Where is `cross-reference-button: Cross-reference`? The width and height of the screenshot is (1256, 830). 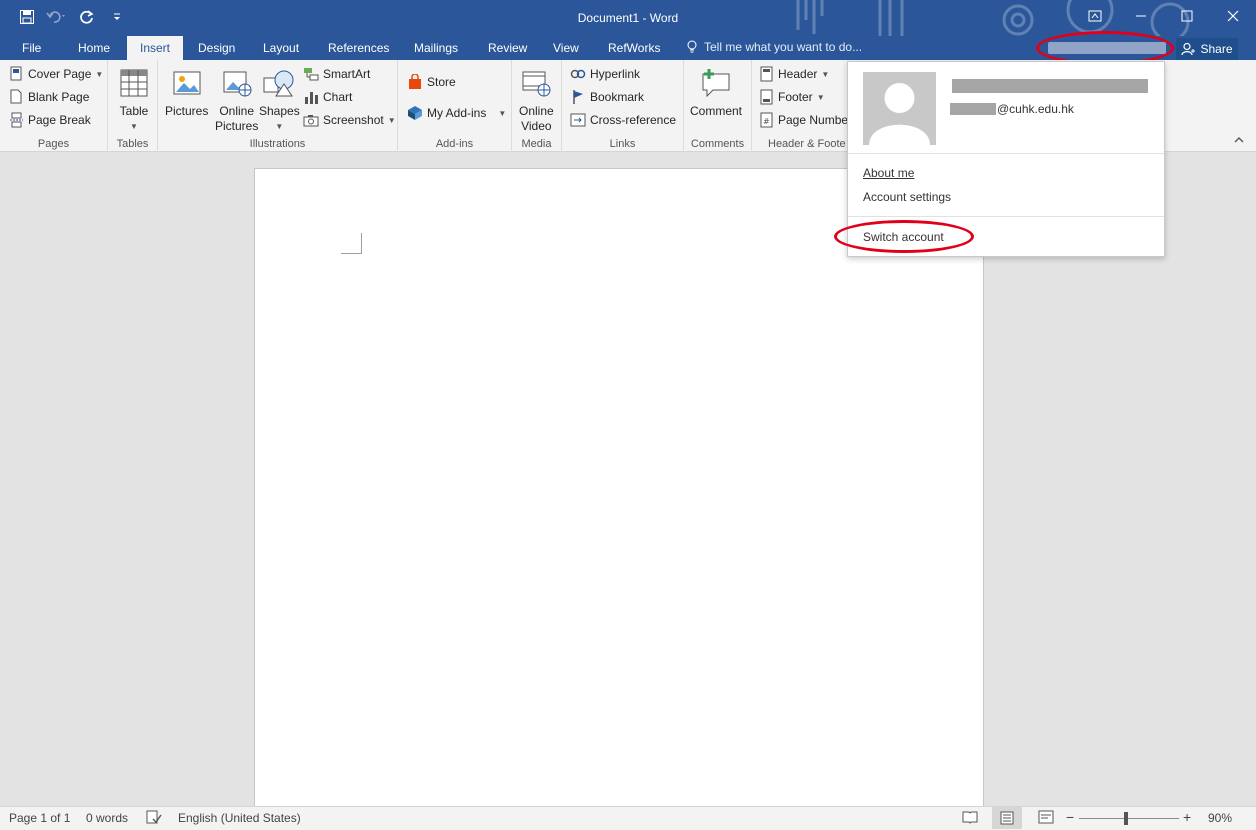 cross-reference-button: Cross-reference is located at coordinates (623, 120).